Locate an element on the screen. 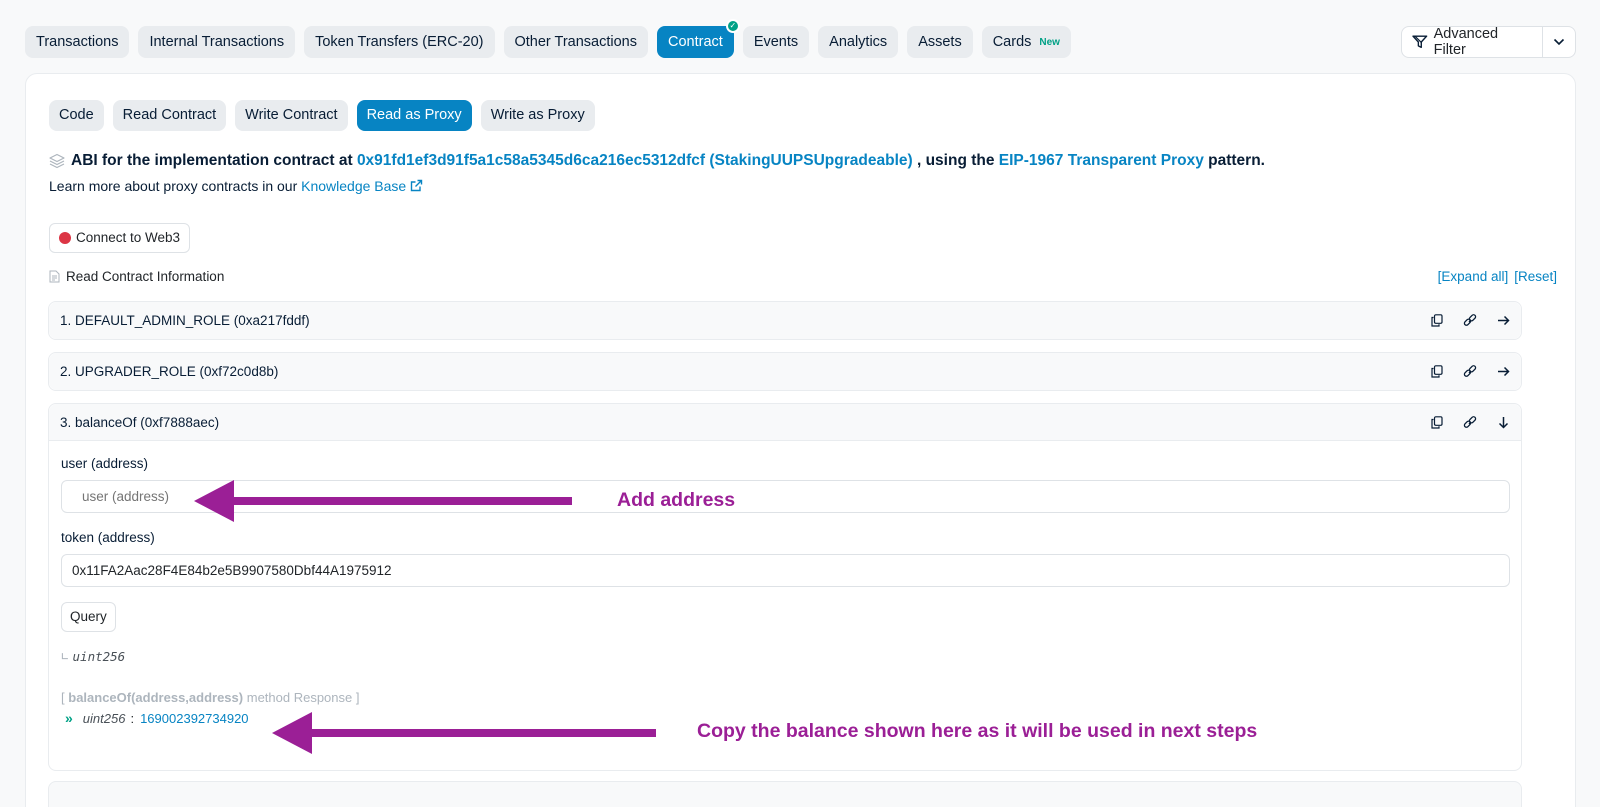 Image resolution: width=1600 pixels, height=807 pixels. annotation-add-address: Add address is located at coordinates (676, 500).